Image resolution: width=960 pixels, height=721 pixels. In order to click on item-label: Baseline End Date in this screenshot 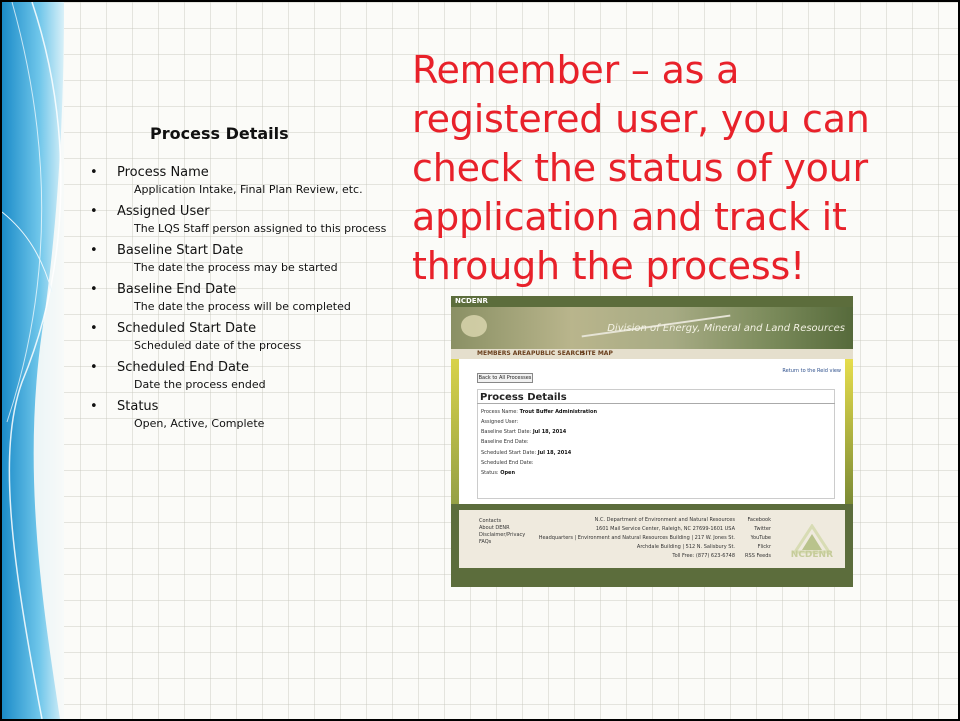, I will do `click(177, 289)`.